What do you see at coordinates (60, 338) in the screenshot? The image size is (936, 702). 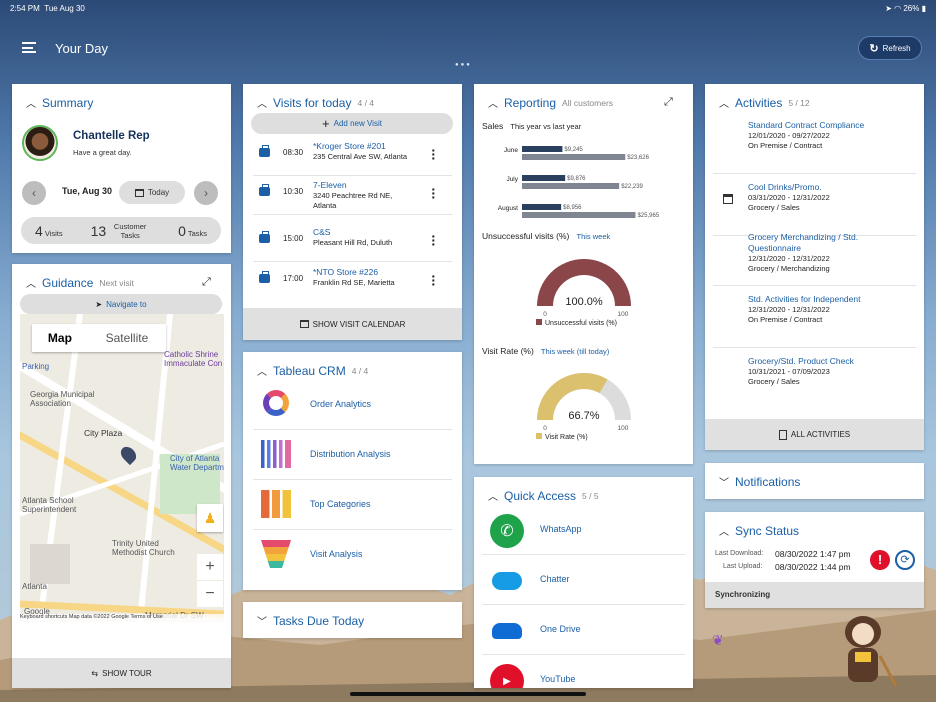 I see `map-tab: Map` at bounding box center [60, 338].